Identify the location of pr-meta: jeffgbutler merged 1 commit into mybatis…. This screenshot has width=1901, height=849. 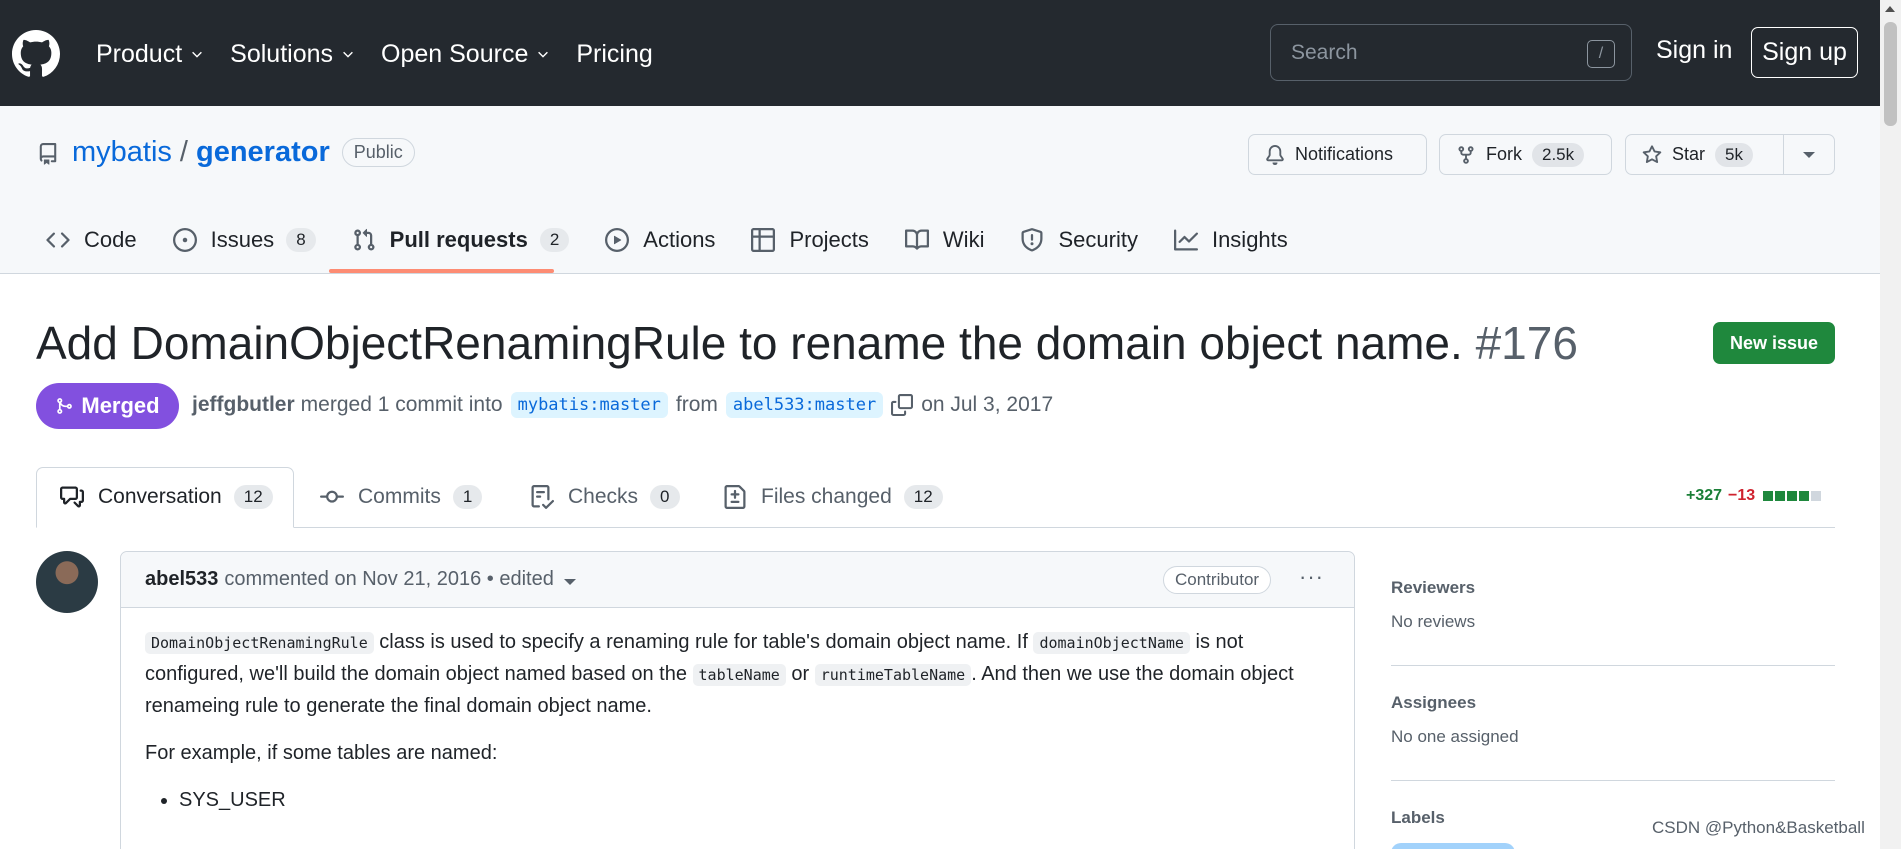
(622, 405).